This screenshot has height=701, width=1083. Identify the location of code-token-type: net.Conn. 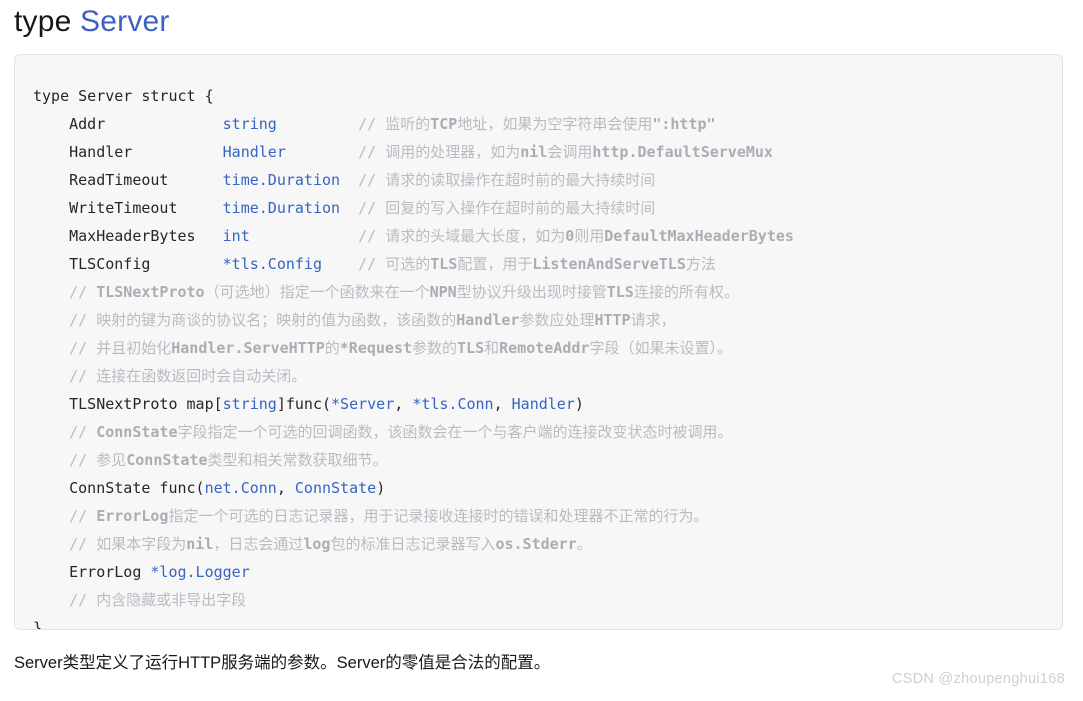
(240, 488).